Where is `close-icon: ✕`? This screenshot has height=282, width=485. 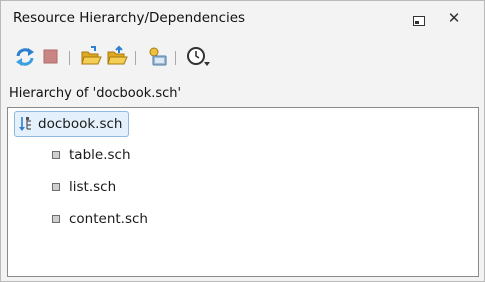 close-icon: ✕ is located at coordinates (454, 18).